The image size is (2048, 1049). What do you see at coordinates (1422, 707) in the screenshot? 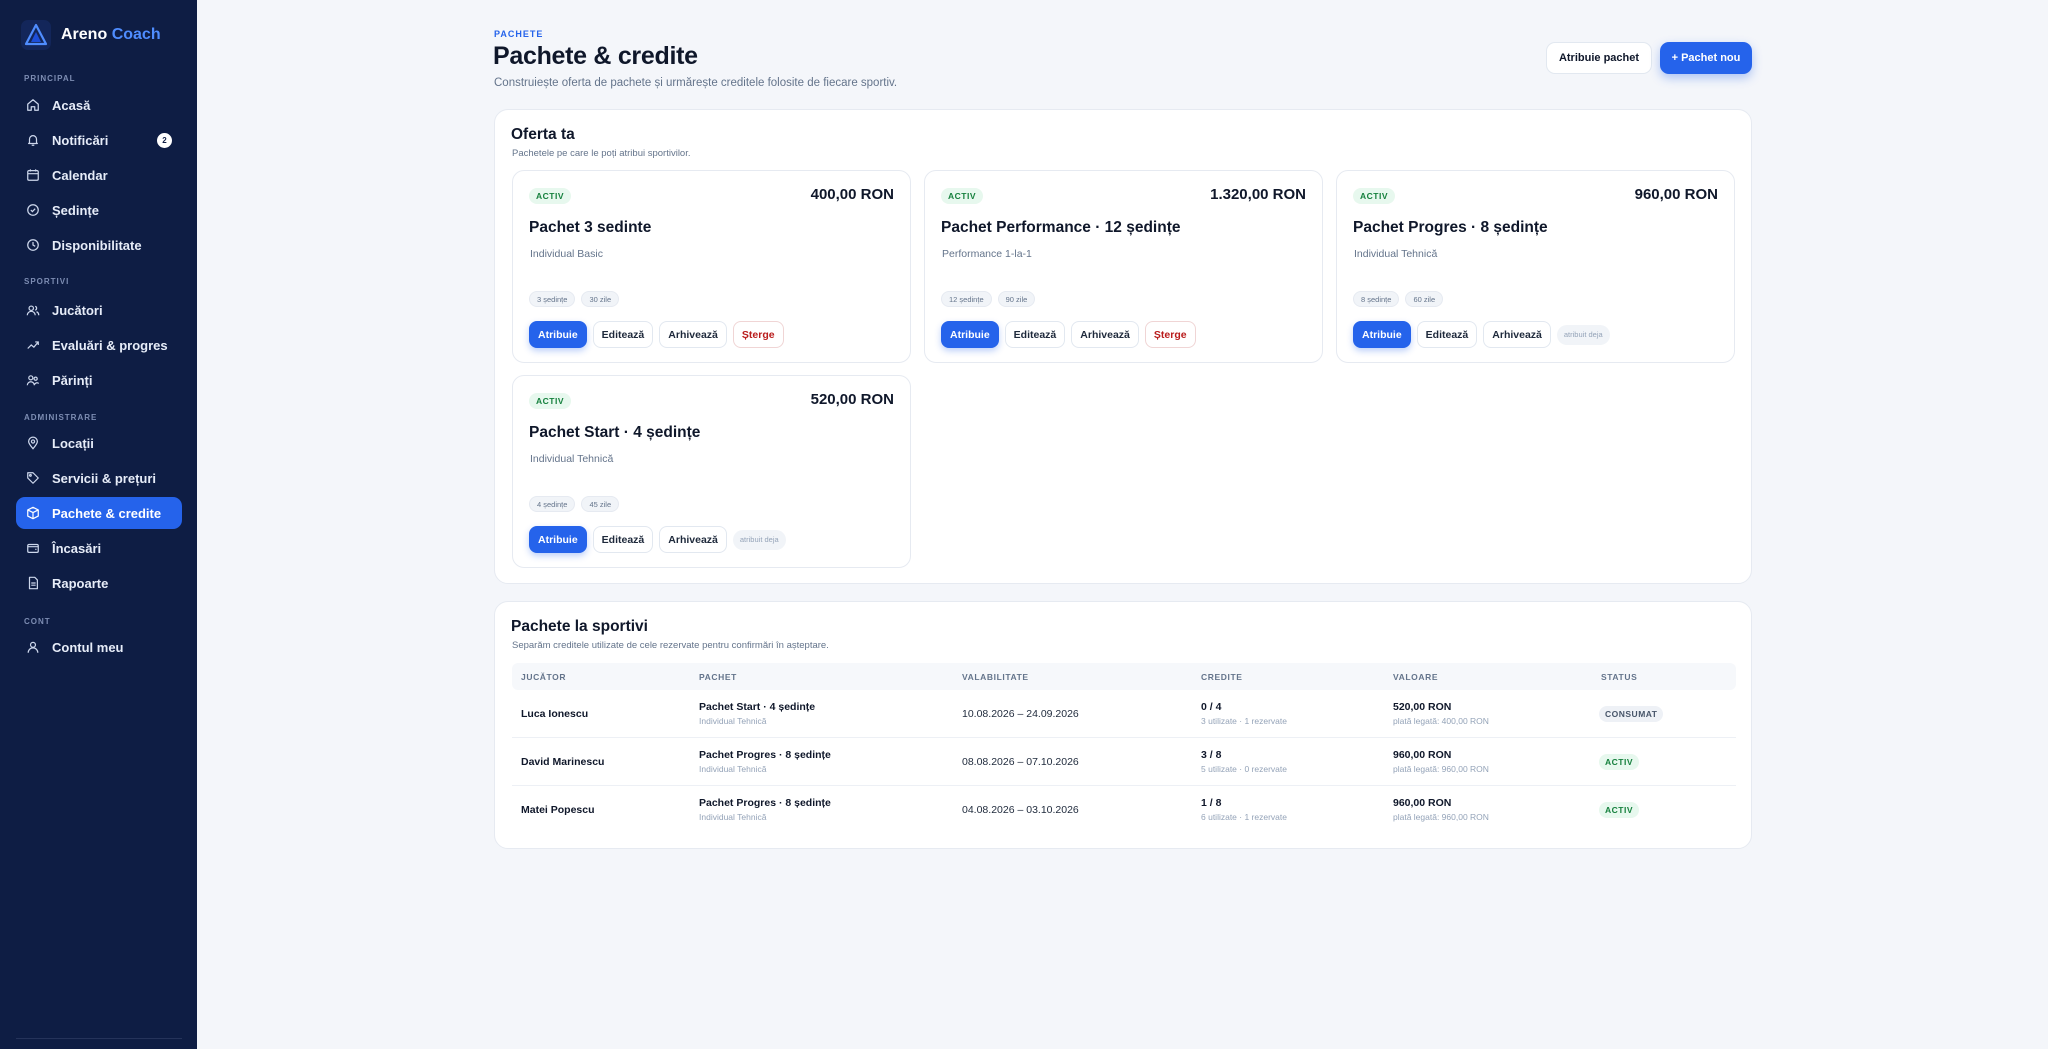
I see `package-value: 520,00 RON` at bounding box center [1422, 707].